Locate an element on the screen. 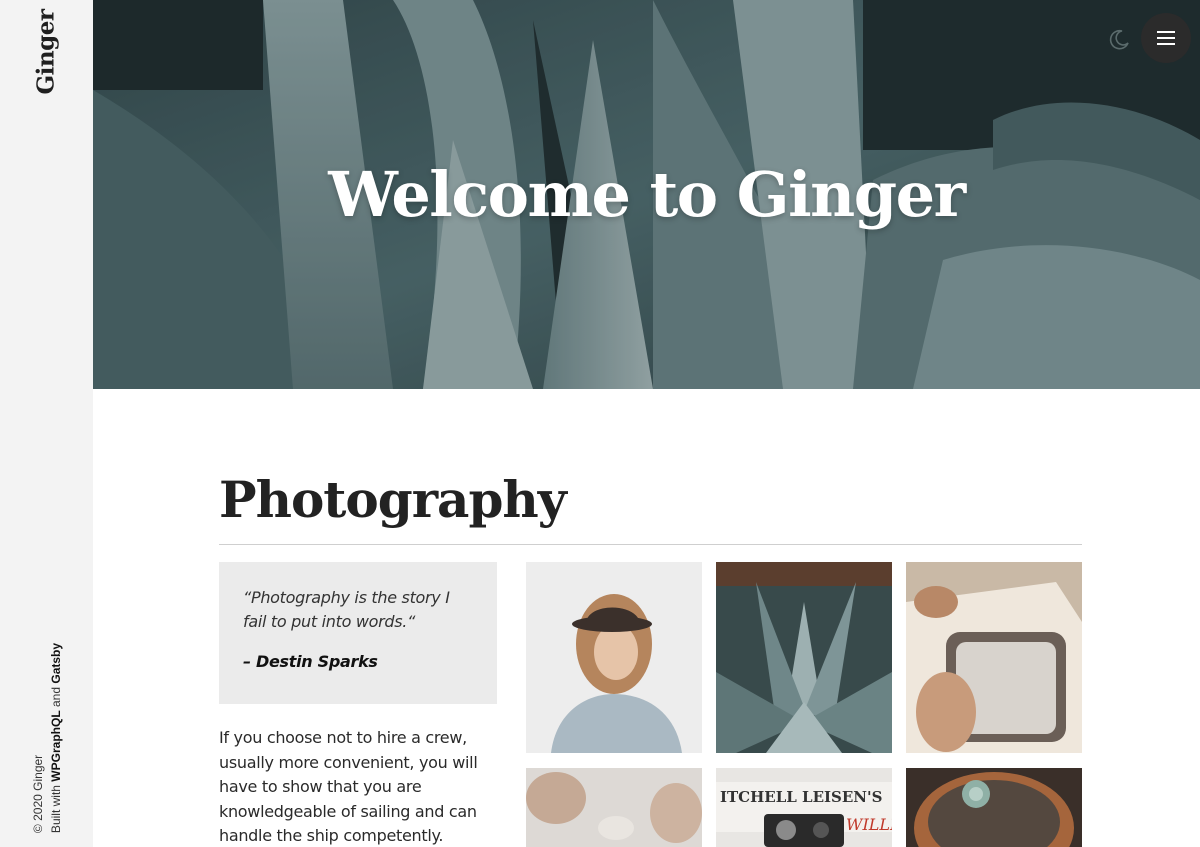 This screenshot has height=847, width=1200. menu-button is located at coordinates (1166, 38).